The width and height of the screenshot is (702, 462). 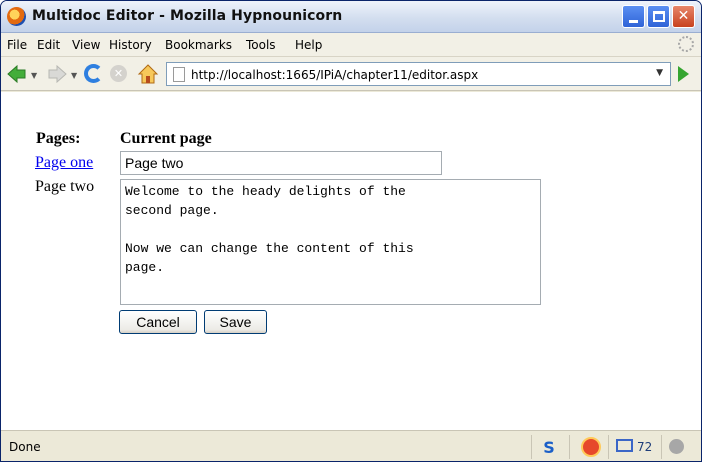 I want to click on menu-edit: Edit, so click(x=48, y=45).